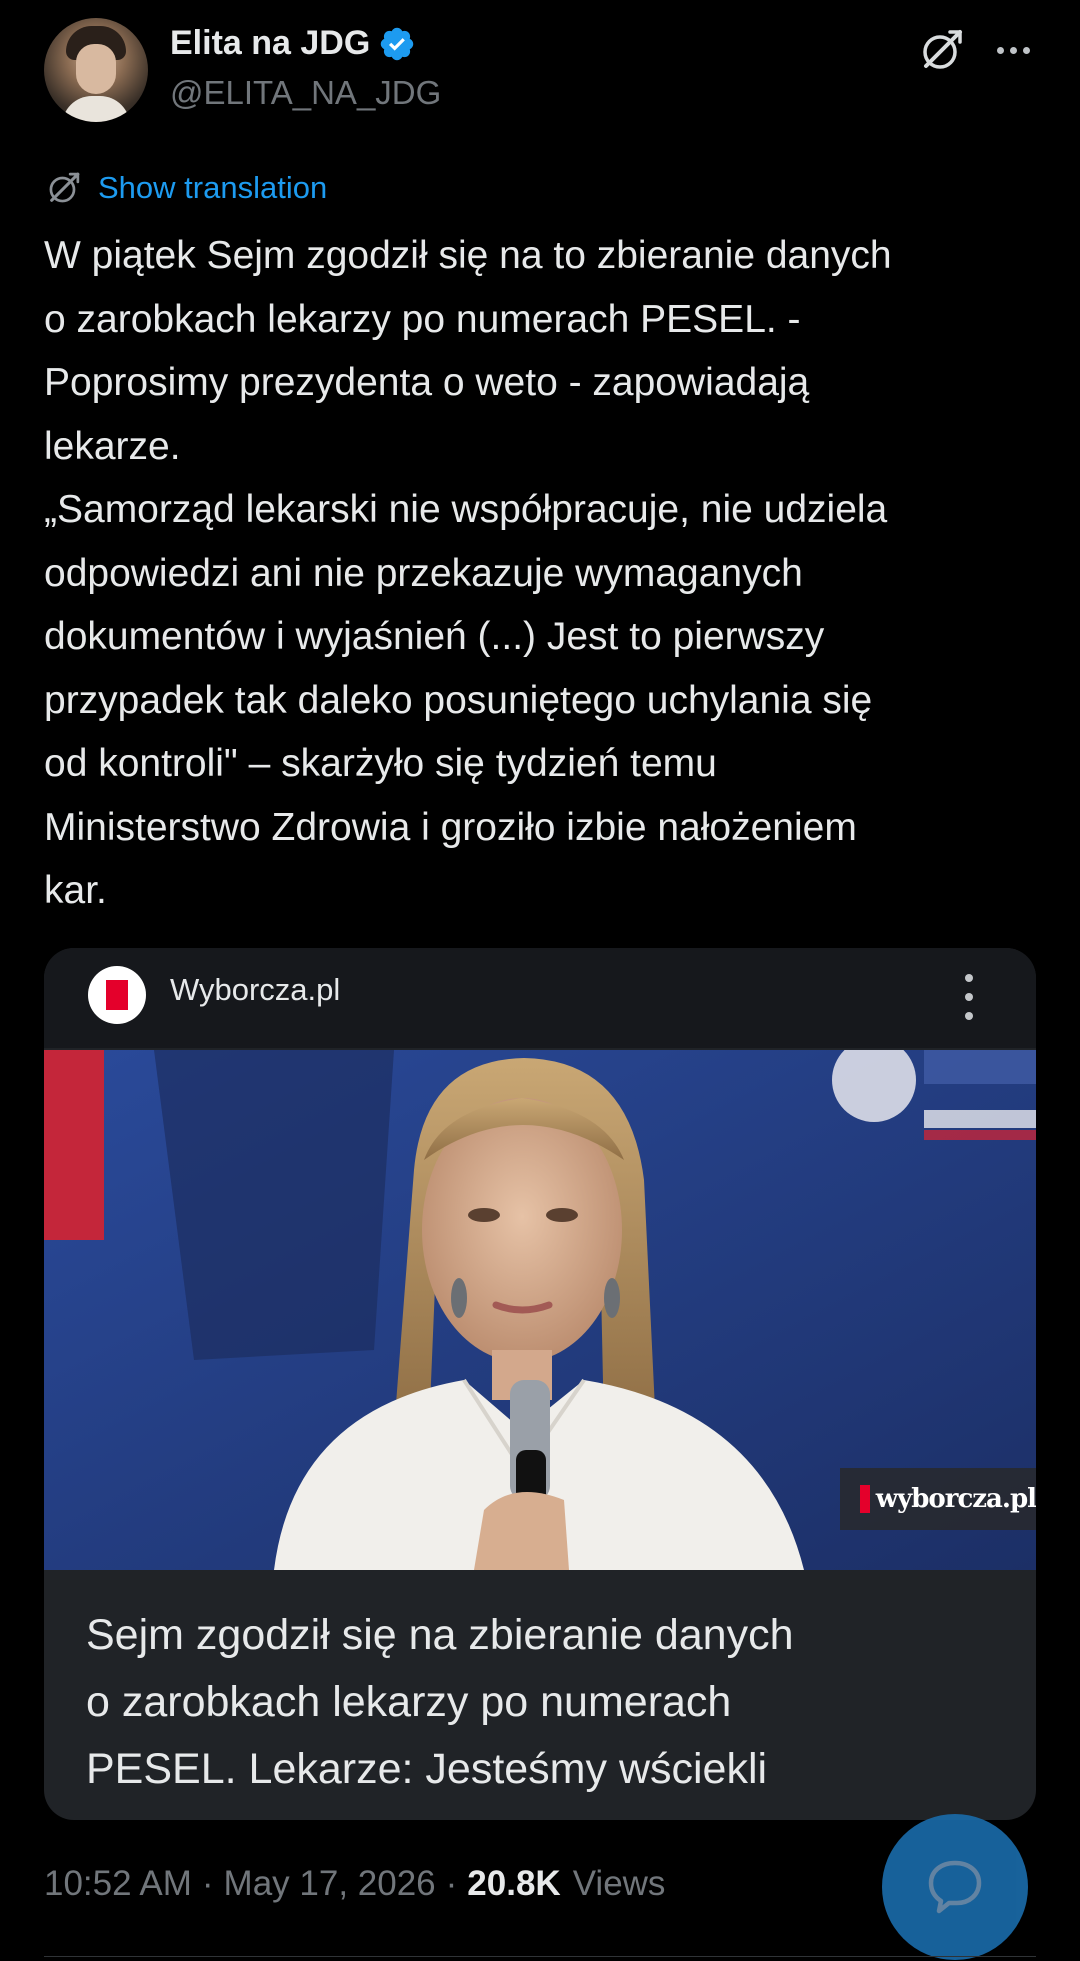 The height and width of the screenshot is (1961, 1080). I want to click on verified-badge-icon, so click(397, 44).